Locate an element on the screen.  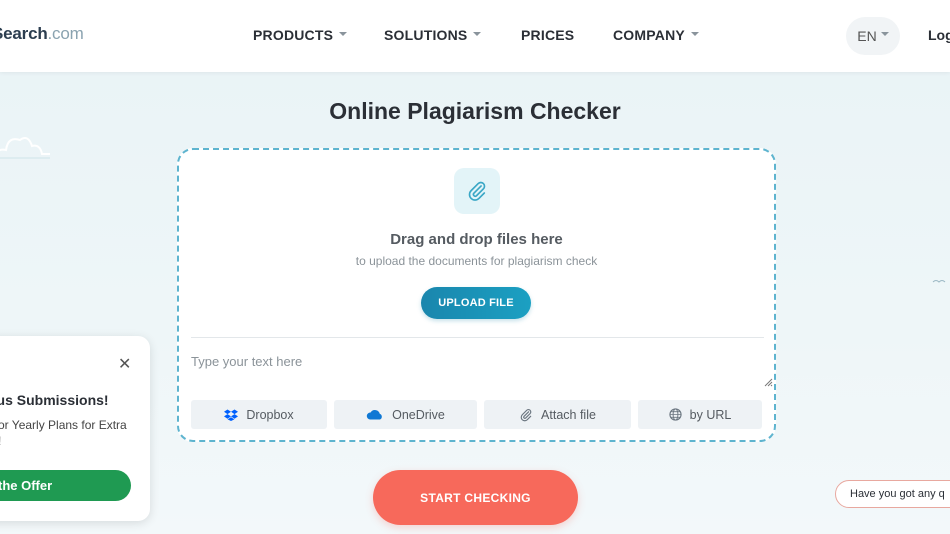
promo-offer-button: the Offer is located at coordinates (65, 485).